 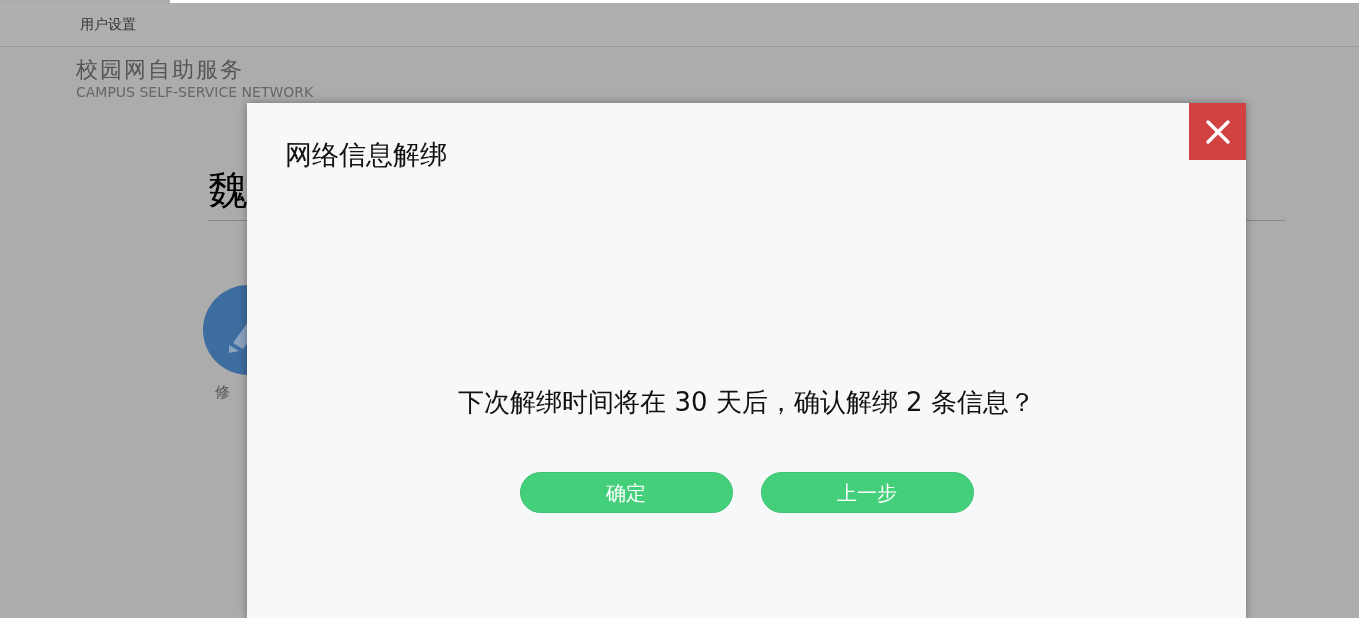 What do you see at coordinates (195, 93) in the screenshot?
I see `site-subtitle: CAMPUS SELF-SERVICE NETWORK` at bounding box center [195, 93].